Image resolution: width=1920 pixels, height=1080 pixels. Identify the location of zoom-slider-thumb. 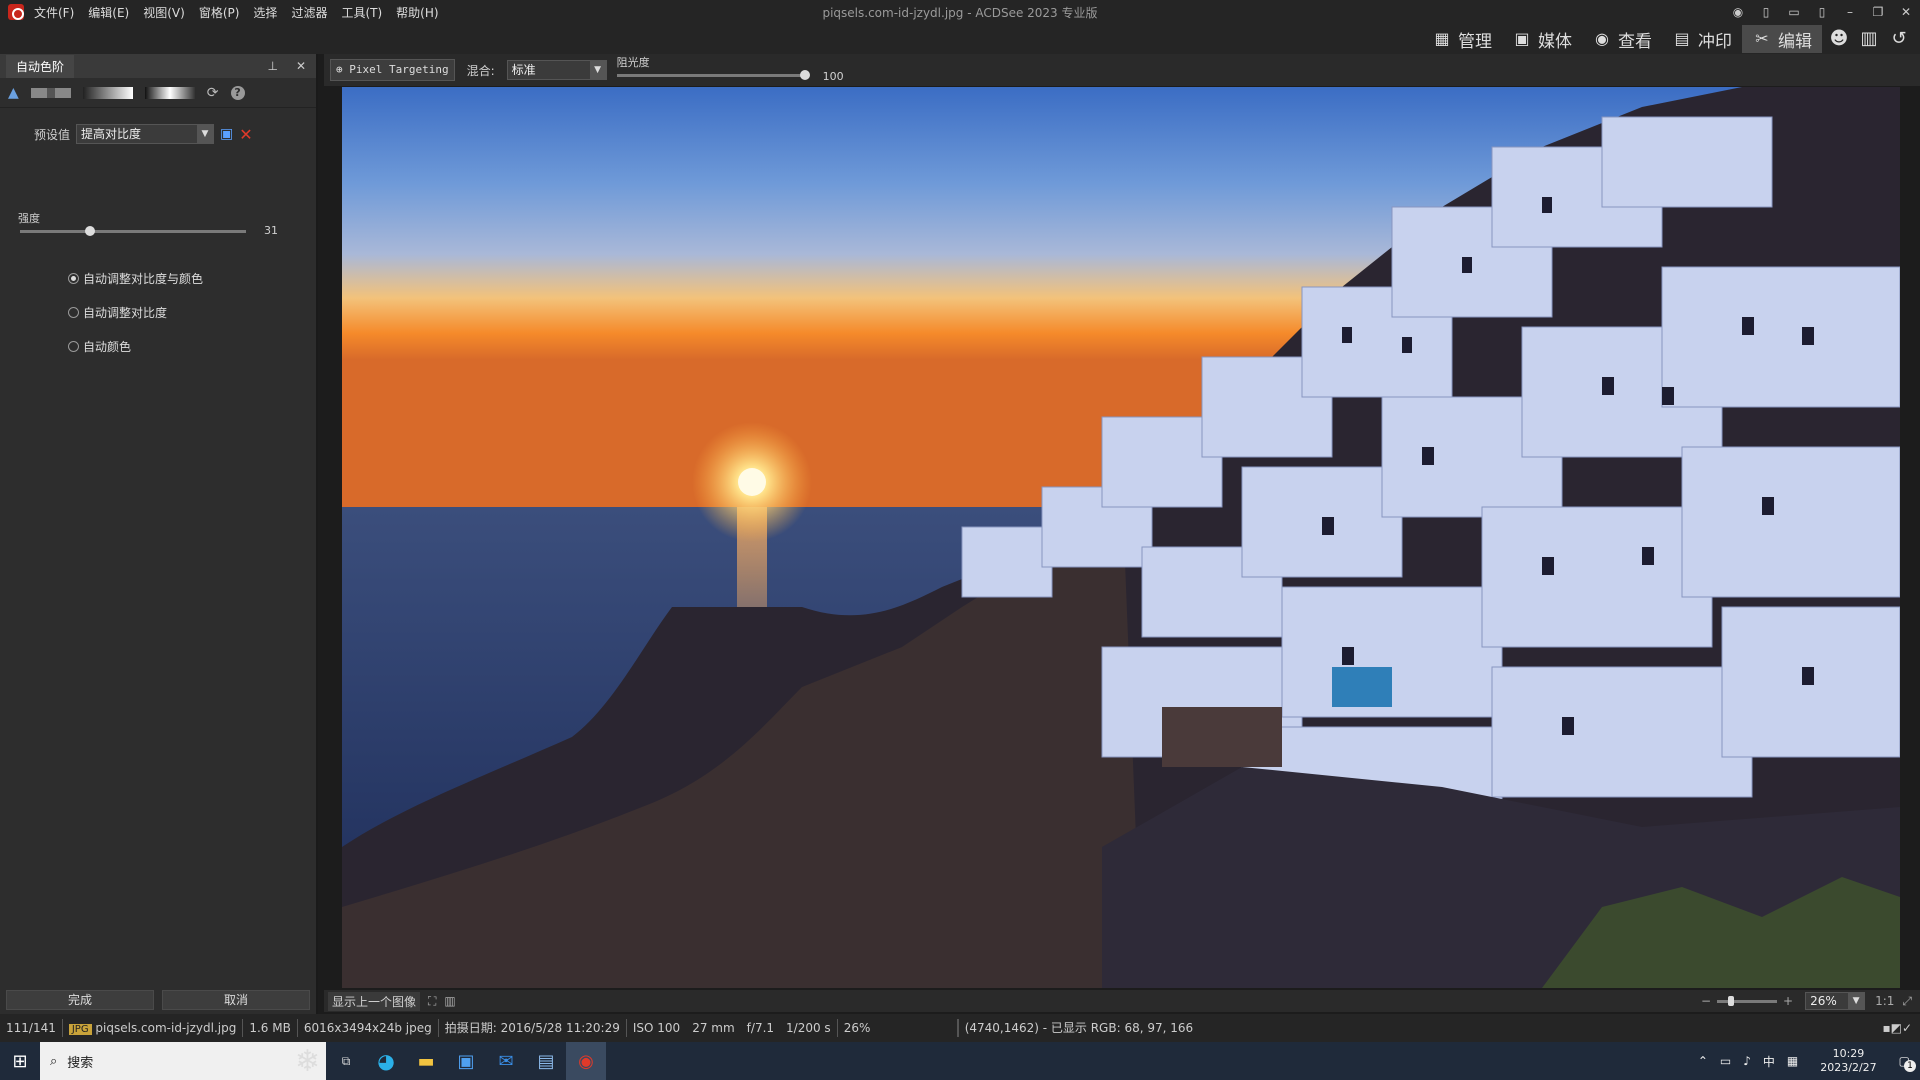
(1730, 1000).